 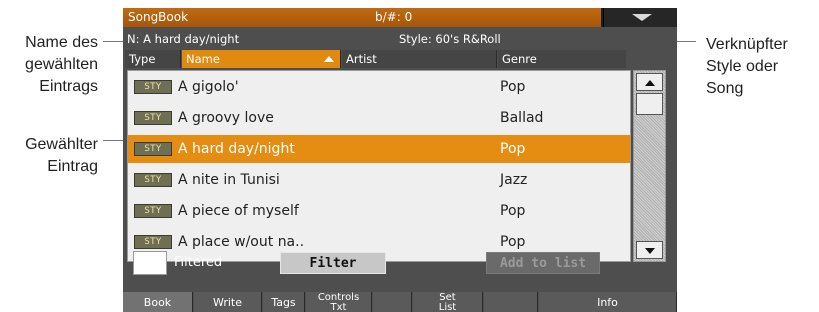 I want to click on entry-name: A piece of myself, so click(x=238, y=211).